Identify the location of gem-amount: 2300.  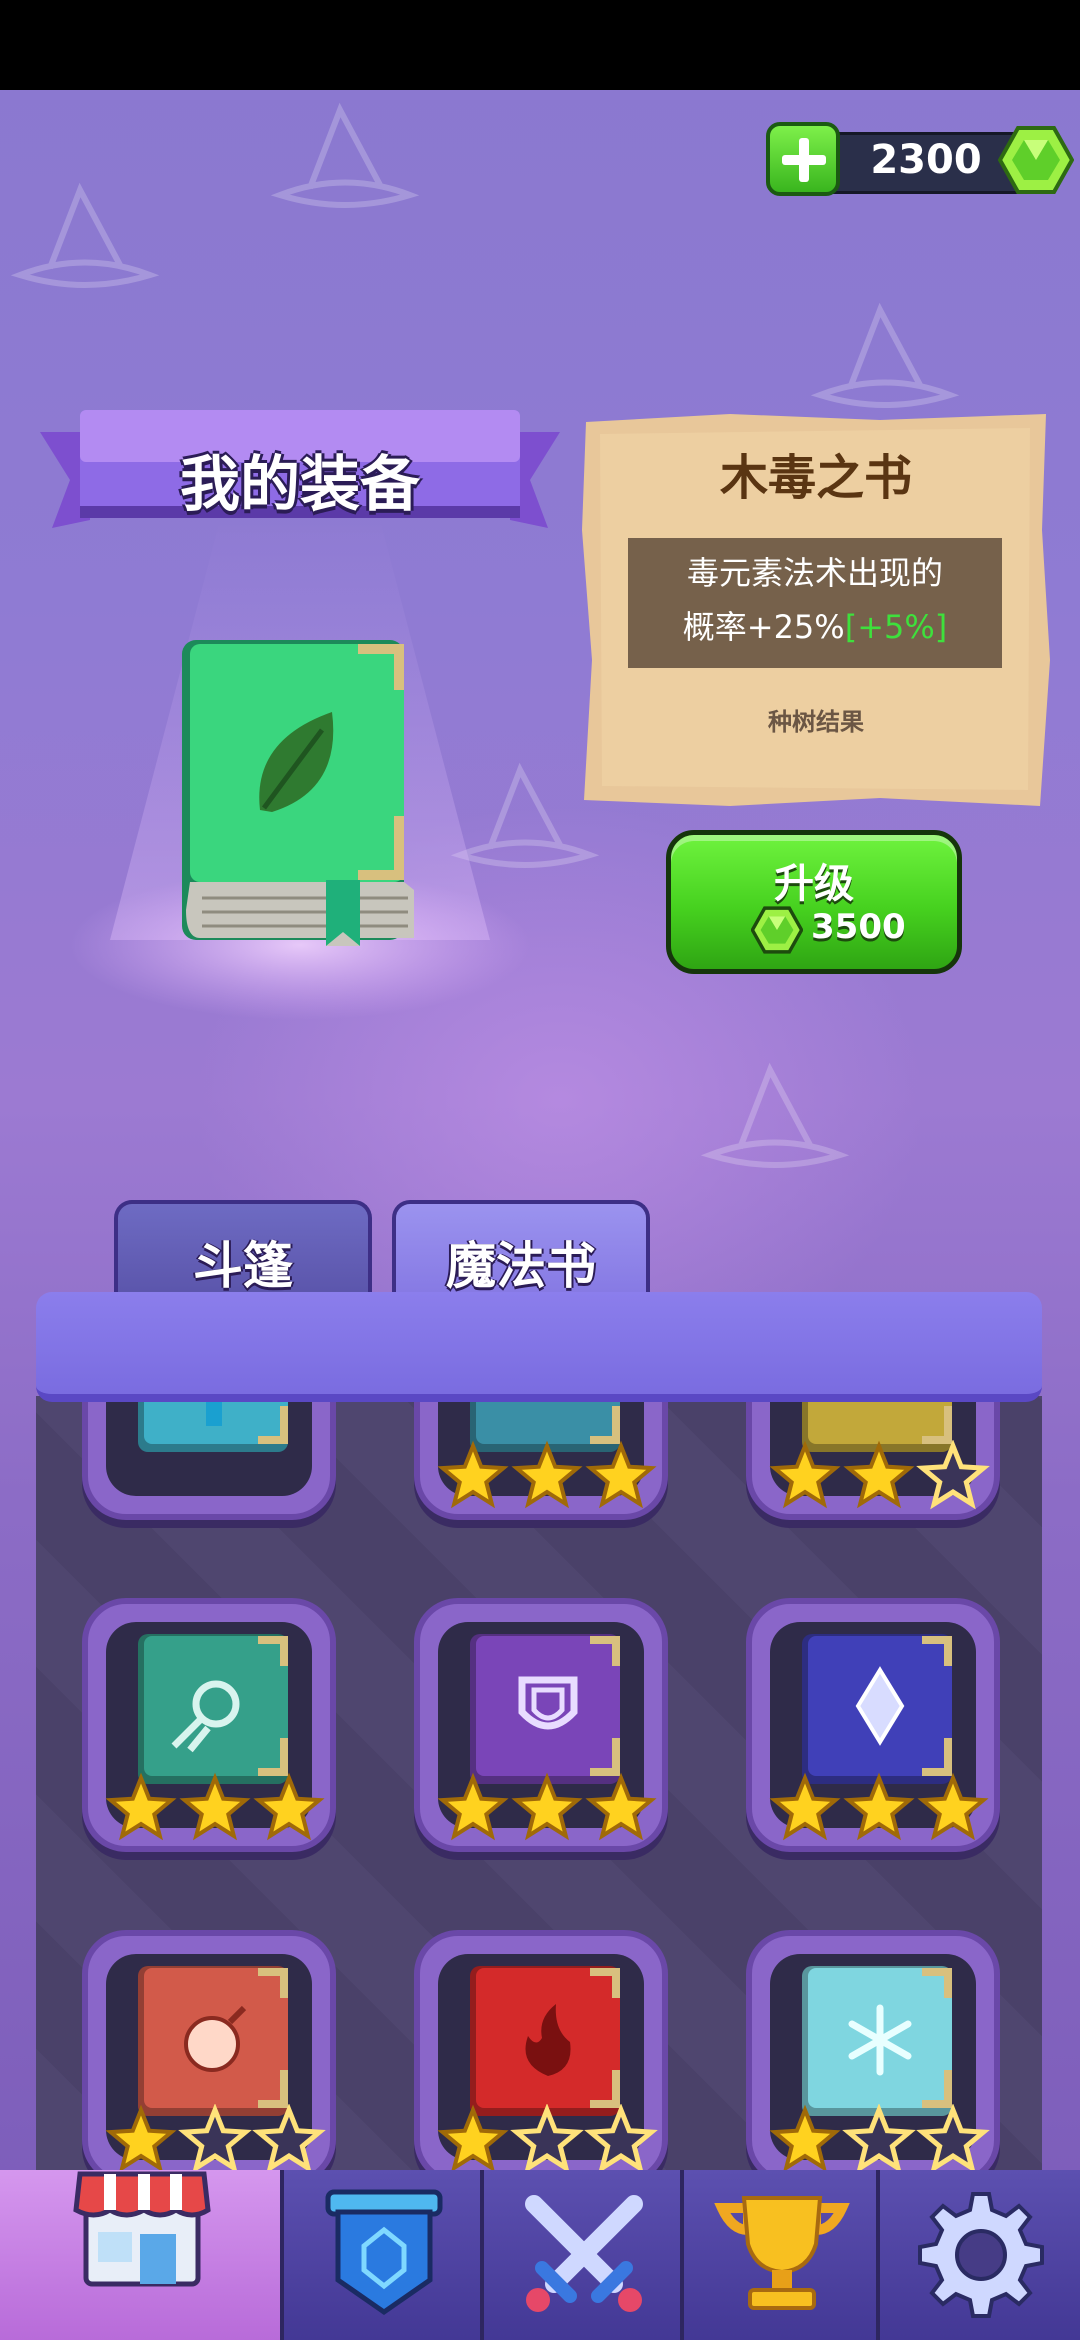
(926, 160).